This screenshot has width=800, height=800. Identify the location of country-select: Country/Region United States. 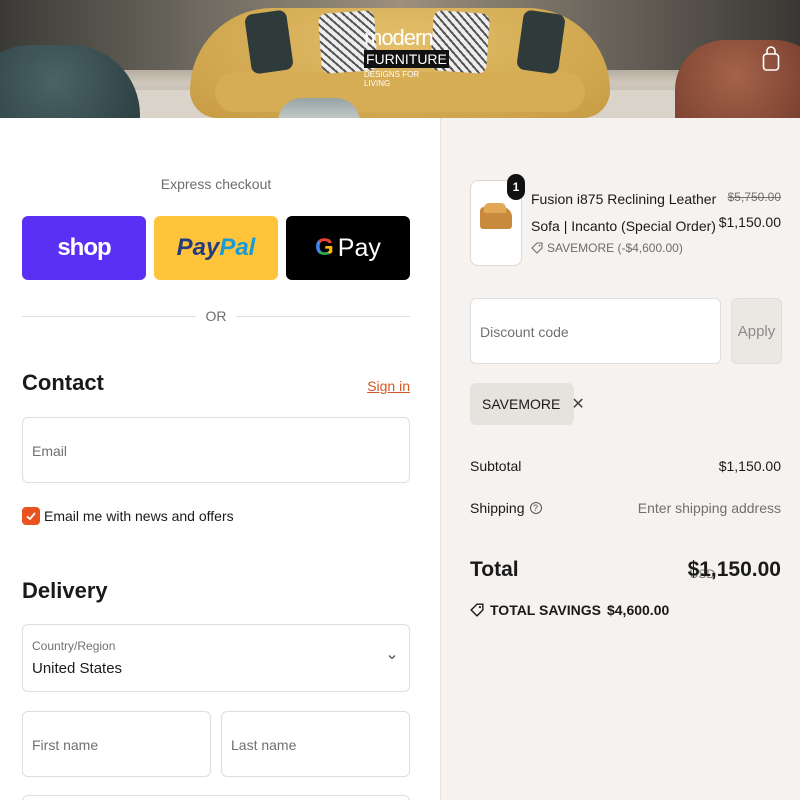
(216, 658).